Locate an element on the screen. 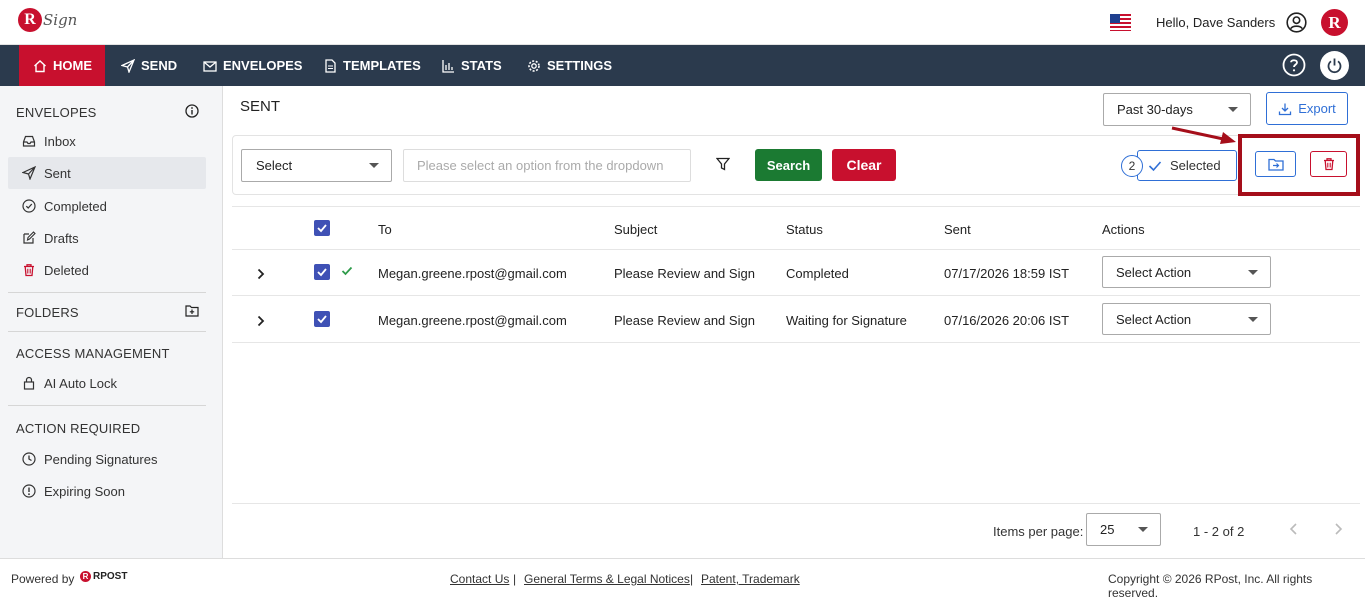  info-icon is located at coordinates (192, 111).